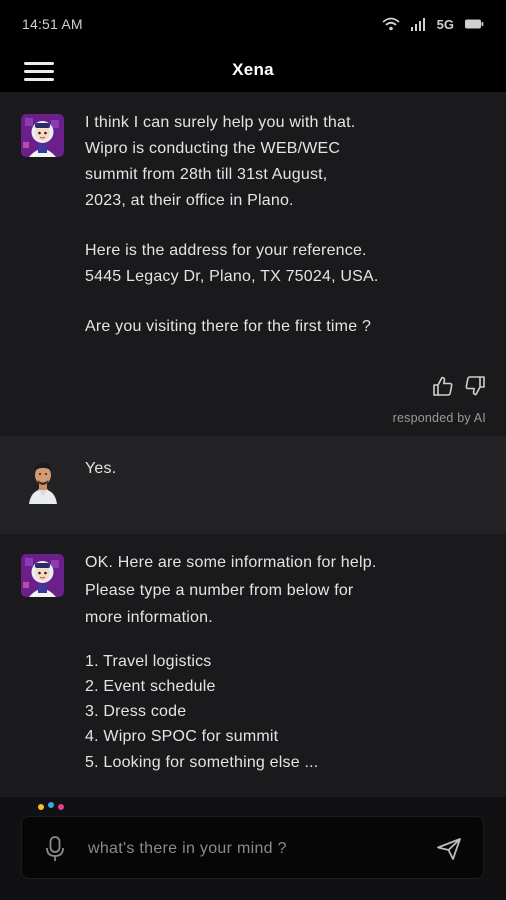 This screenshot has width=506, height=900. Describe the element at coordinates (439, 418) in the screenshot. I see `responded-by-label: responded by AI` at that location.